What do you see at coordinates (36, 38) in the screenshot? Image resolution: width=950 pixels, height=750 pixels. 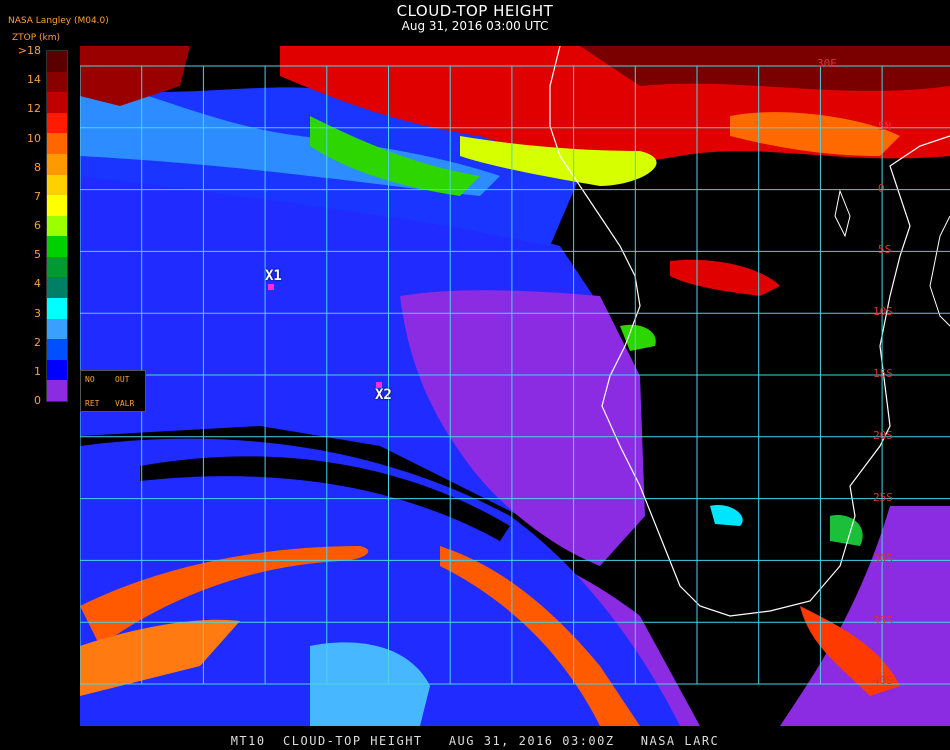 I see `units-label: ZTOP (km)` at bounding box center [36, 38].